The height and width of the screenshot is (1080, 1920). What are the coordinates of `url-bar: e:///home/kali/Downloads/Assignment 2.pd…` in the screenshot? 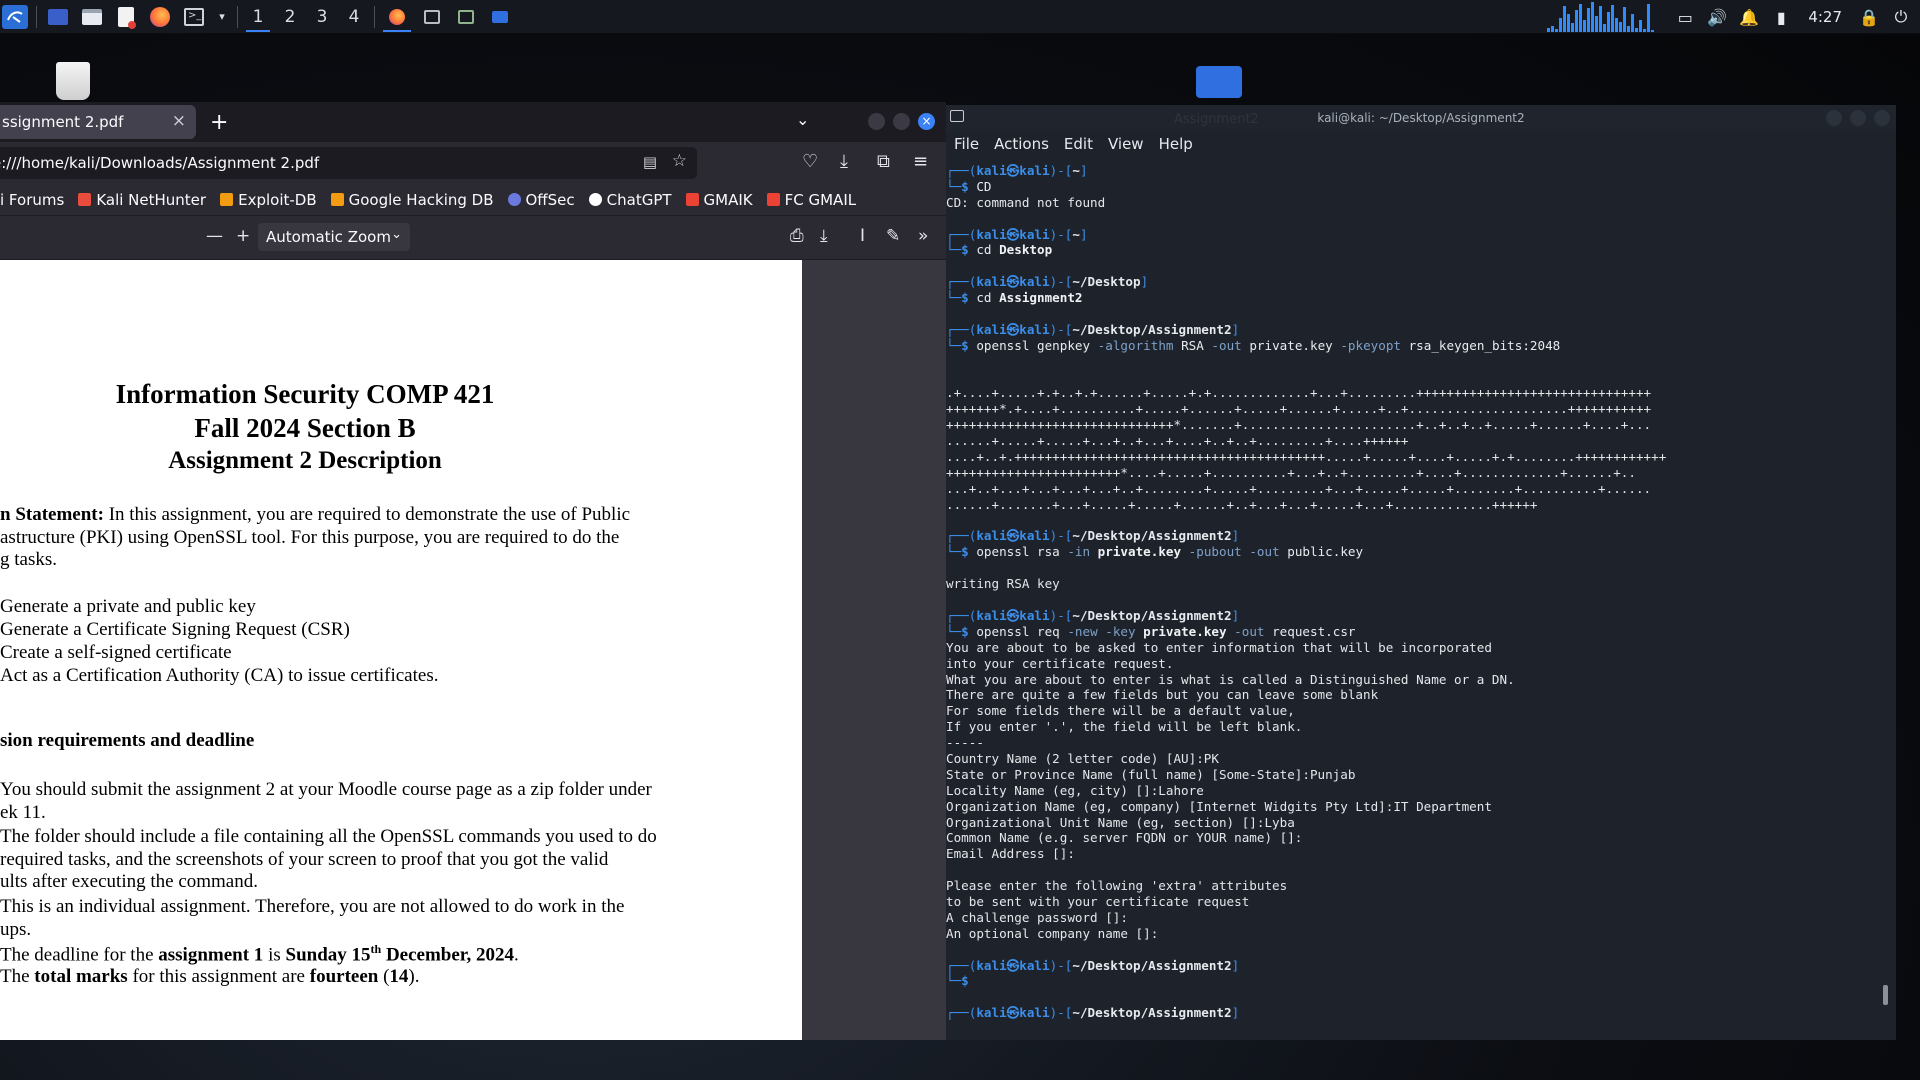 It's located at (348, 163).